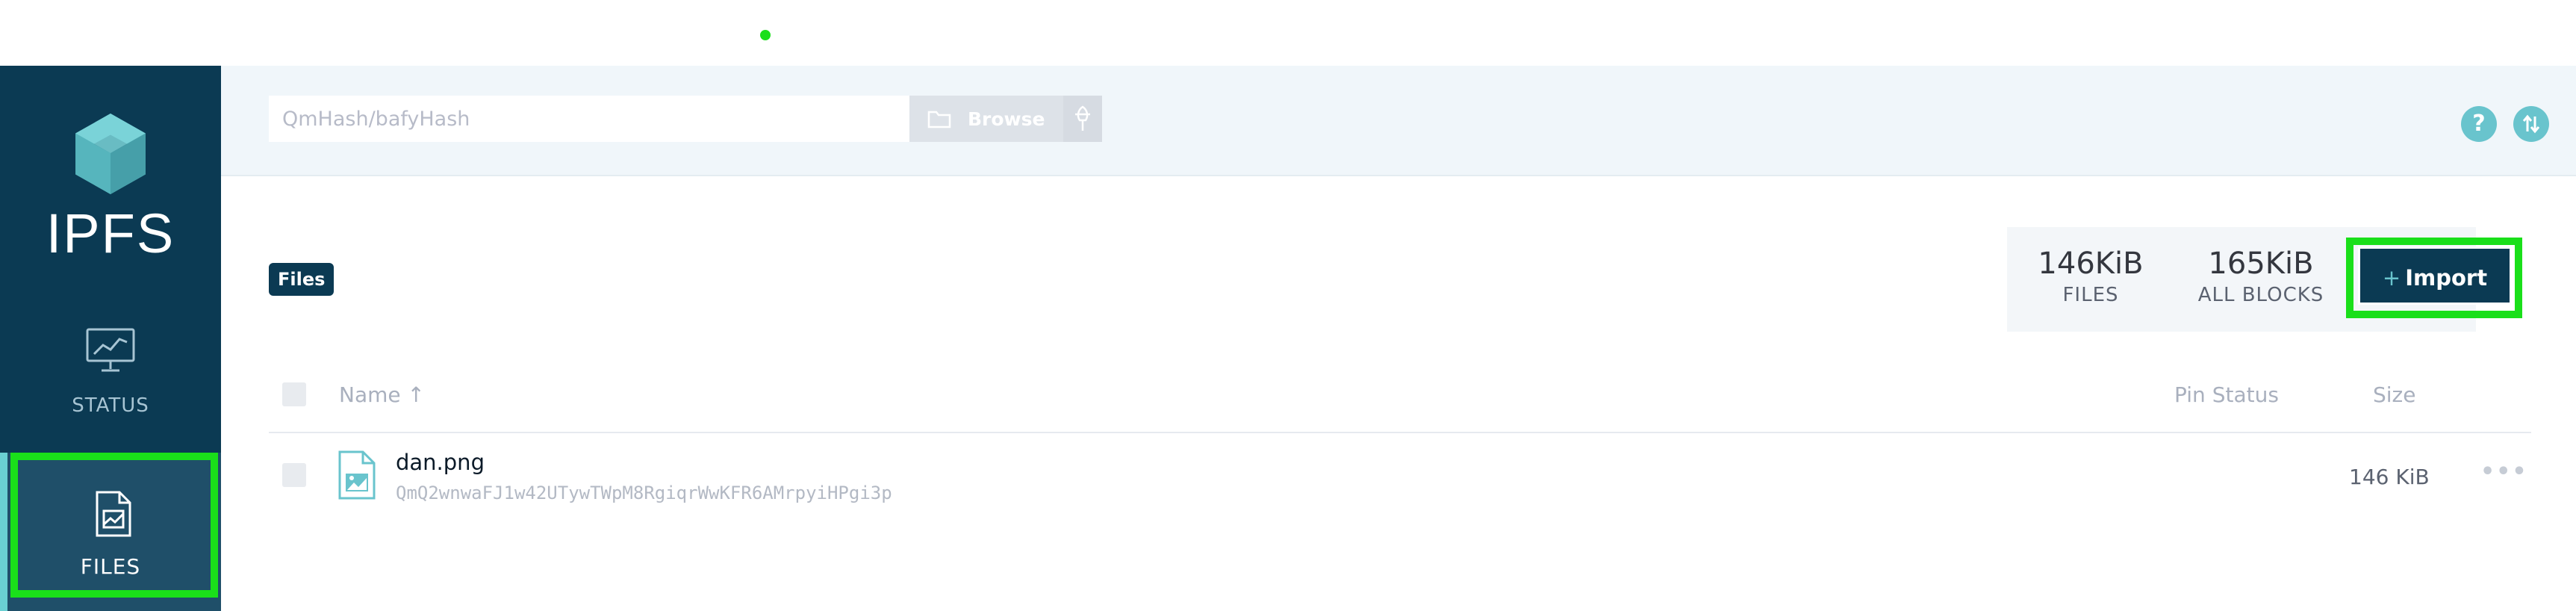 The height and width of the screenshot is (611, 2576). I want to click on breadcrumb-files-badge: Files, so click(302, 279).